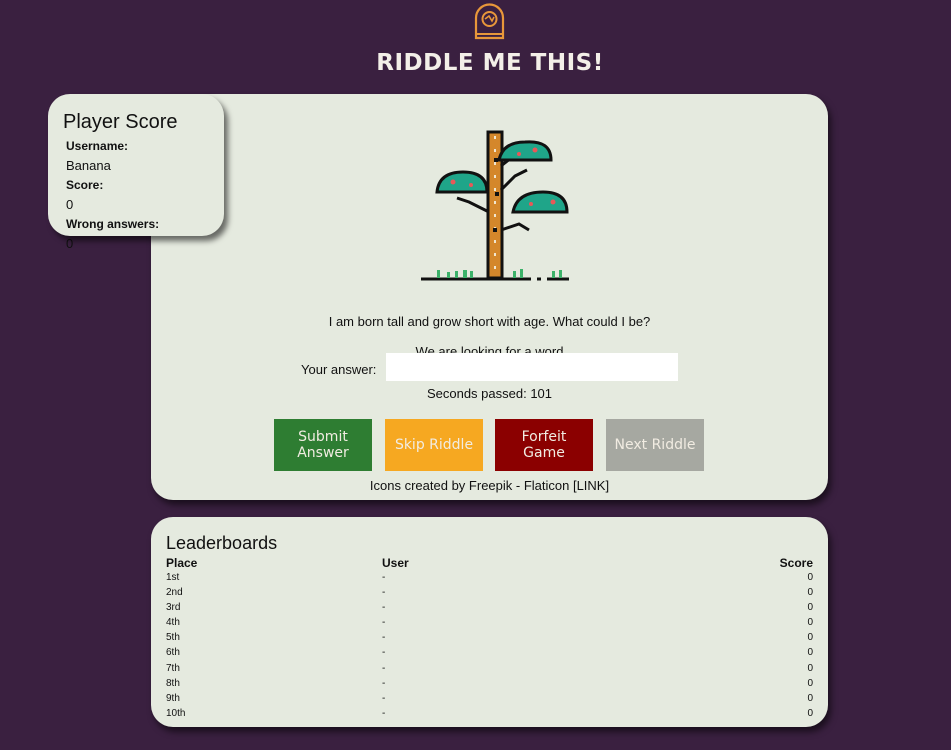 This screenshot has height=750, width=951. Describe the element at coordinates (70, 243) in the screenshot. I see `wrong-answers-value: 0` at that location.